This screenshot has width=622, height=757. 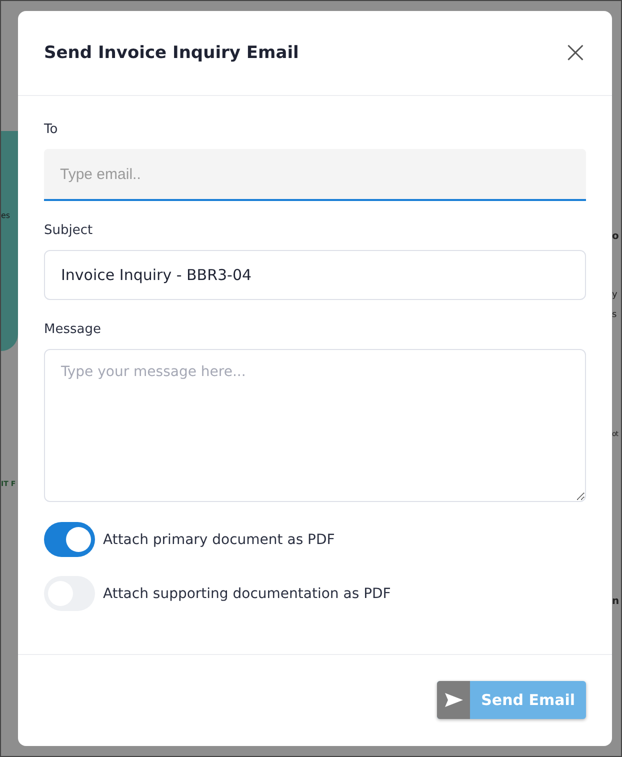 What do you see at coordinates (454, 700) in the screenshot?
I see `send-icon` at bounding box center [454, 700].